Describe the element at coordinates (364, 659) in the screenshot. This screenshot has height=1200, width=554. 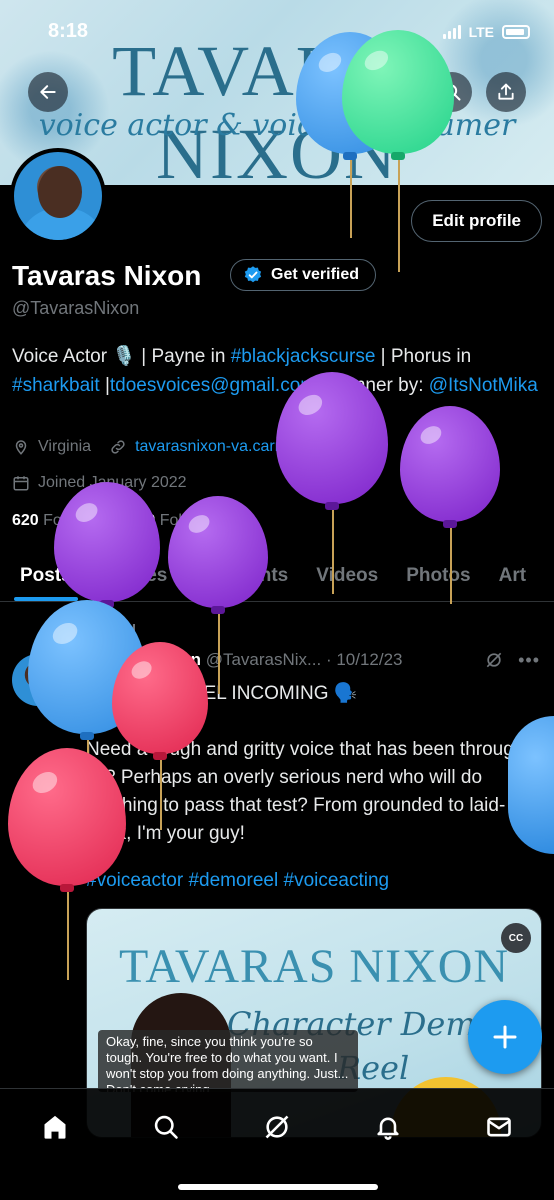
I see `post-date: · 10/12/23` at that location.